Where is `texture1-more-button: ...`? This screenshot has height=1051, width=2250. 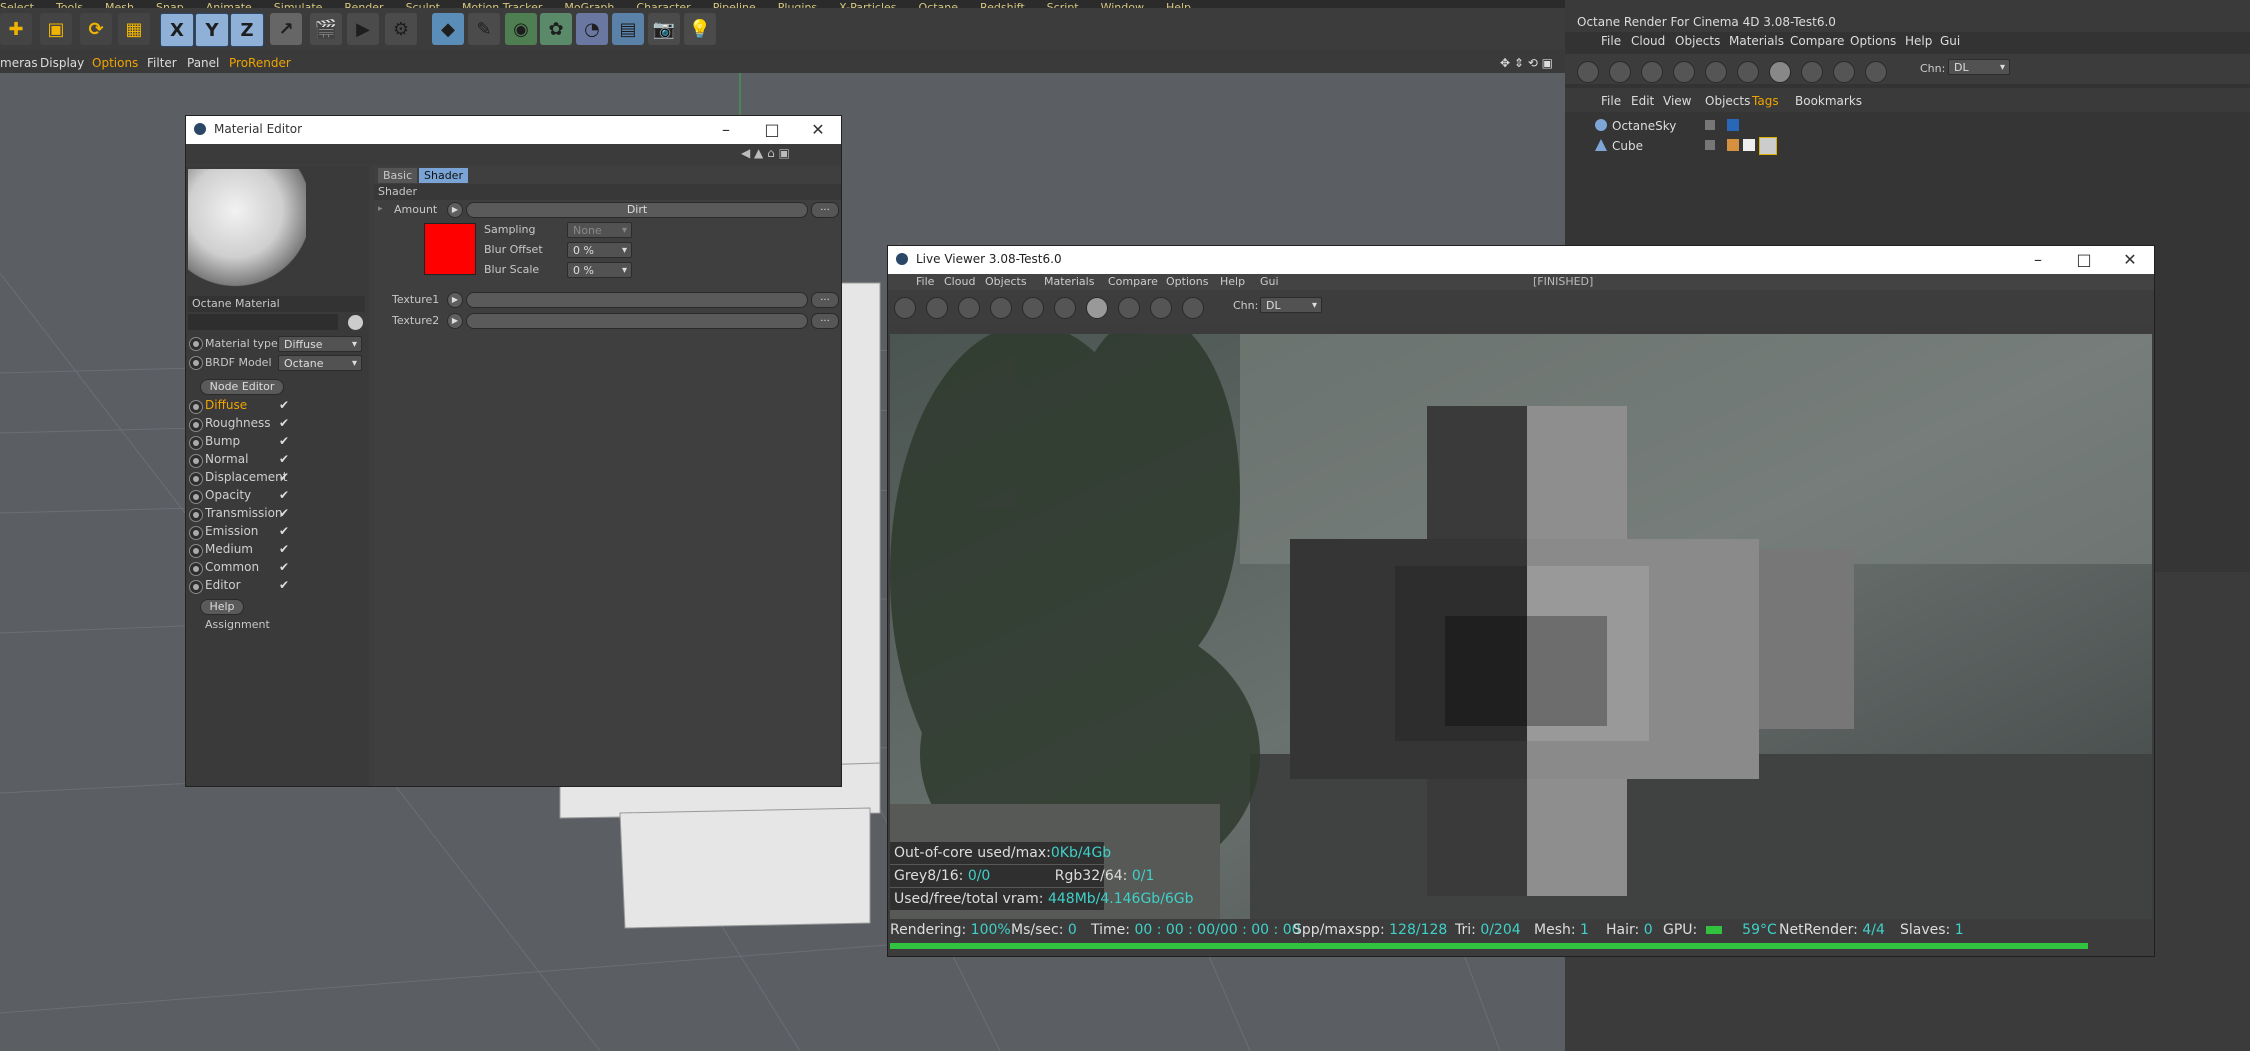 texture1-more-button: ... is located at coordinates (825, 300).